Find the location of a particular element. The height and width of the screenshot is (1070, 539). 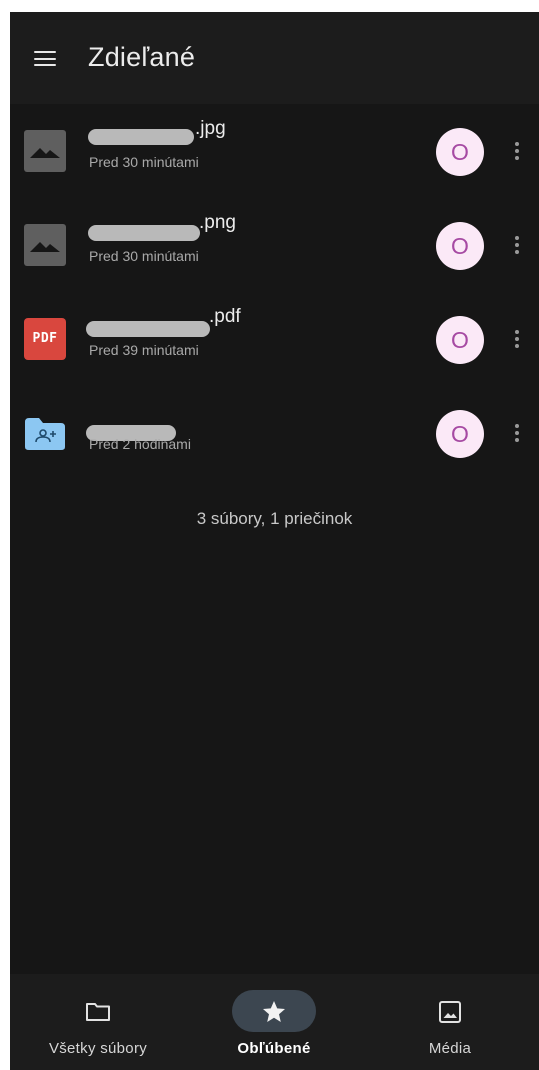

nav-label: Všetky súbory is located at coordinates (98, 1048).